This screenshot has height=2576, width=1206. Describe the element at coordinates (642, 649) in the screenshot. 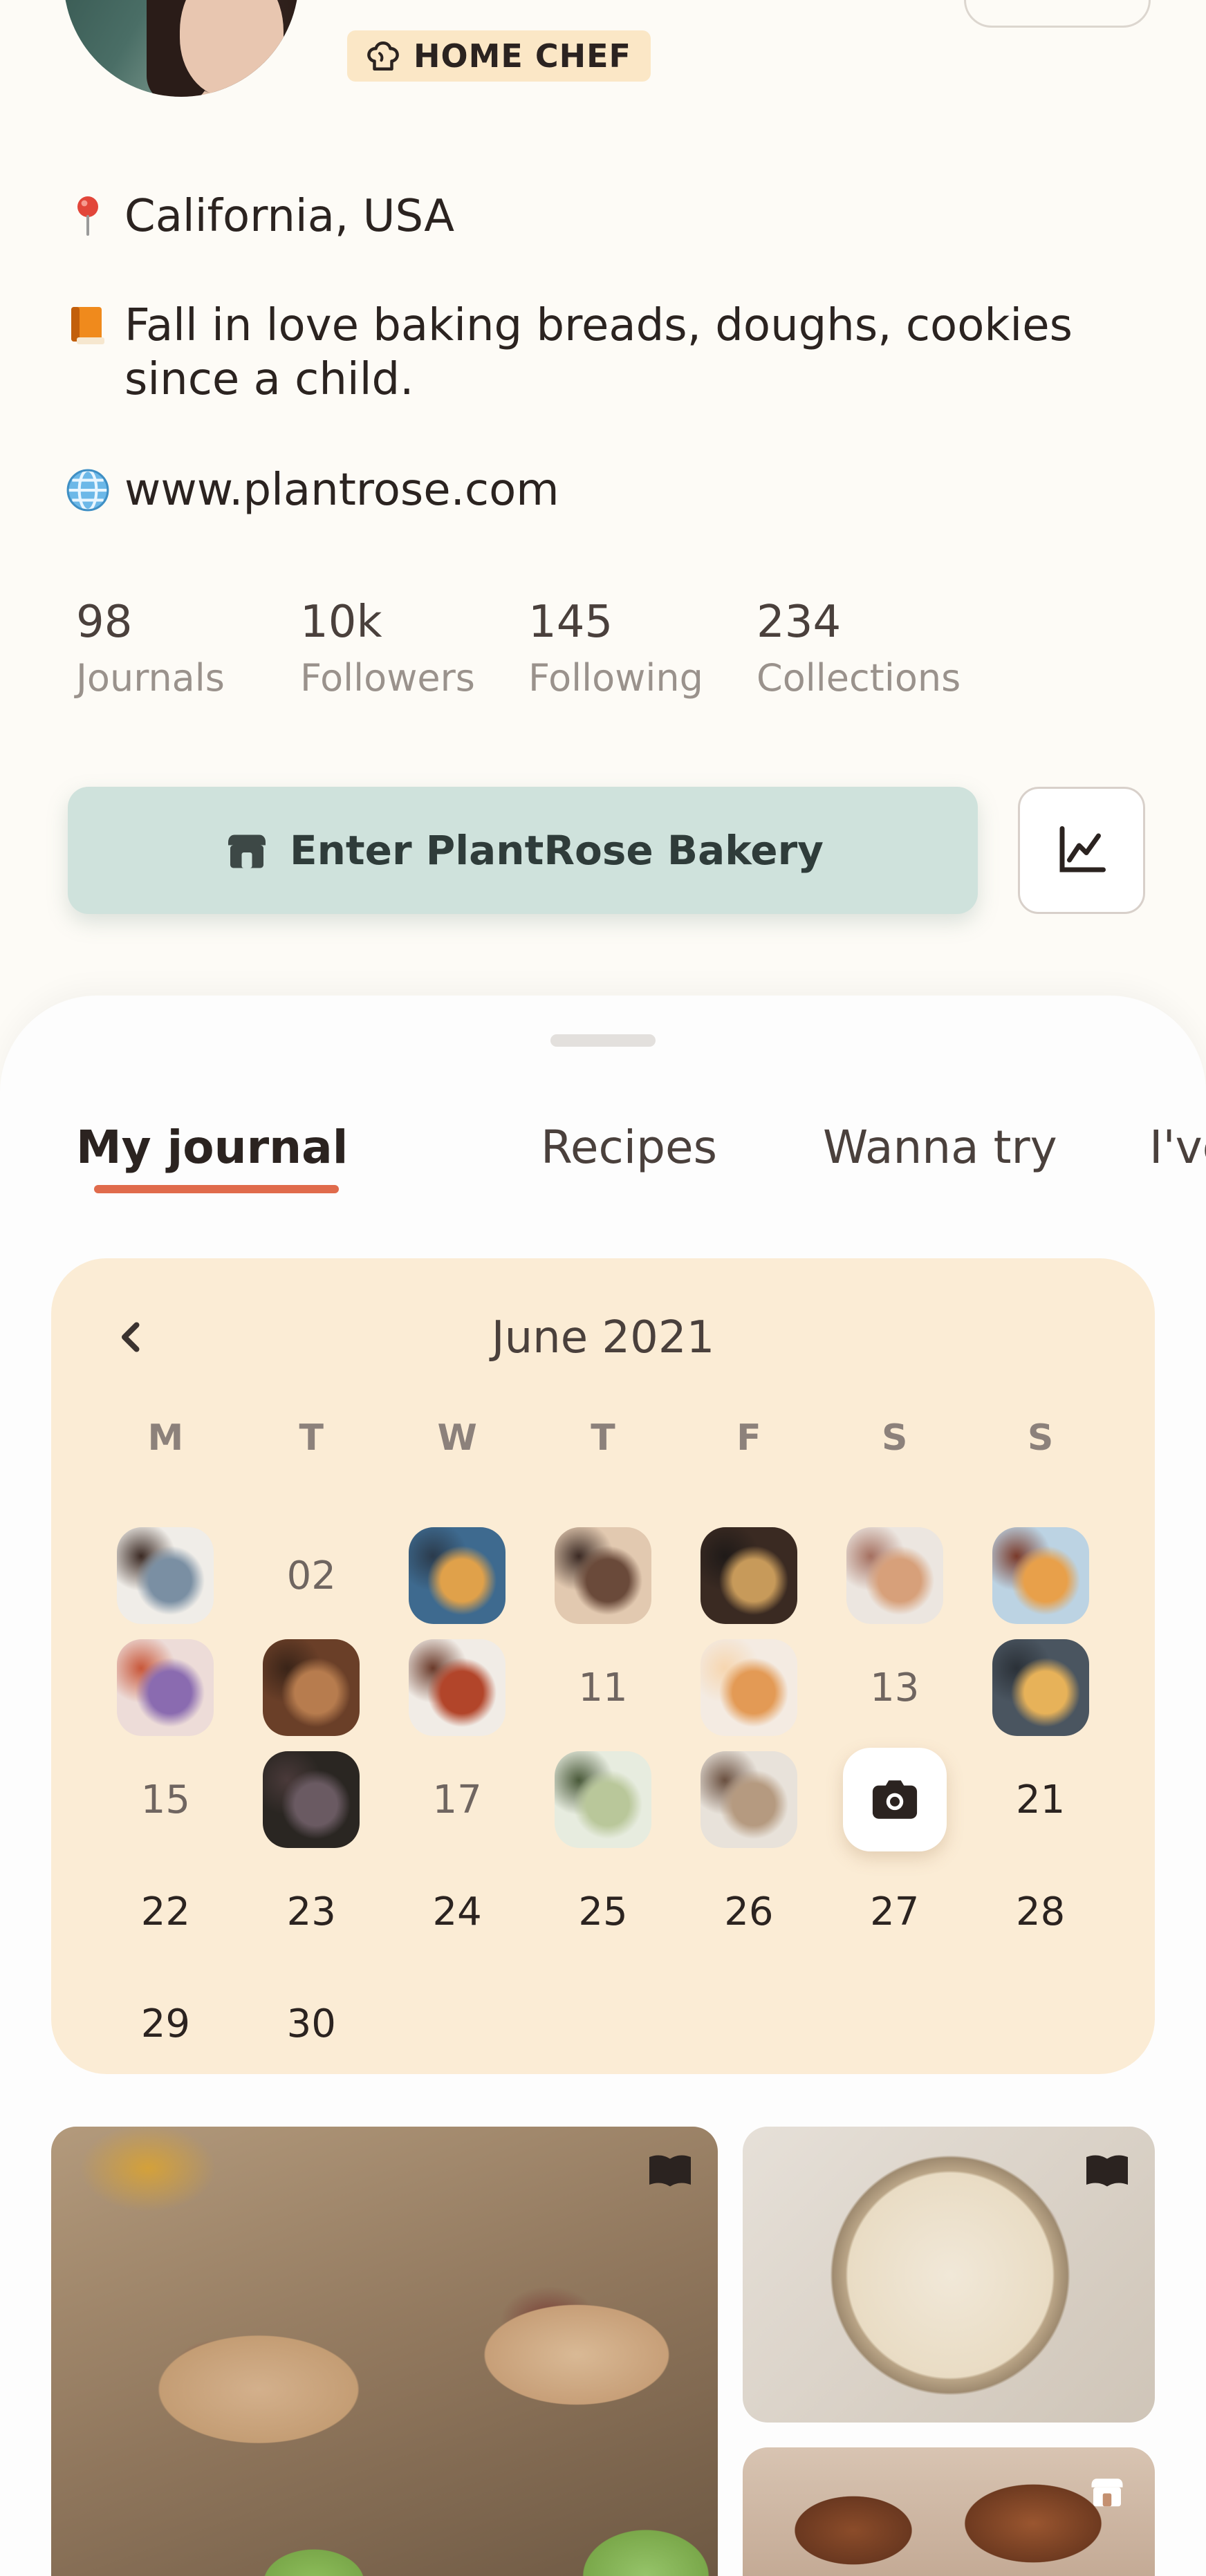

I see `stat-following: 145 Following` at that location.